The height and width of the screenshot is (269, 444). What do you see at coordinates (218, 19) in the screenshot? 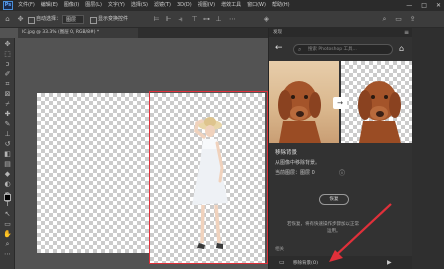
I see `align-bottom-icon: ⊥` at bounding box center [218, 19].